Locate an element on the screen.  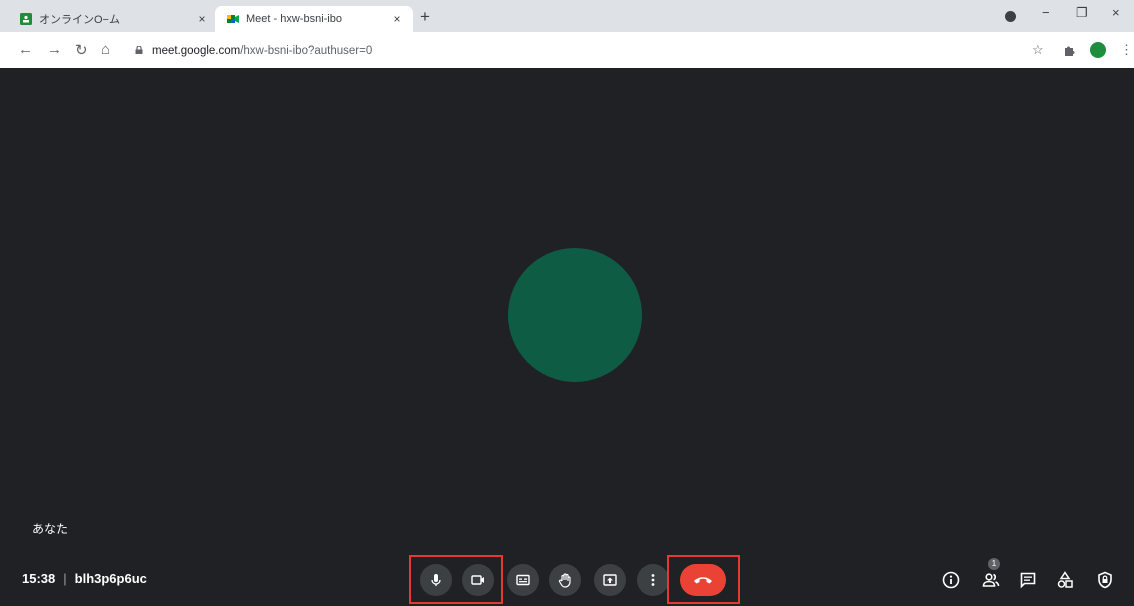
bookmark-star-icon: ☆ is located at coordinates (1038, 50).